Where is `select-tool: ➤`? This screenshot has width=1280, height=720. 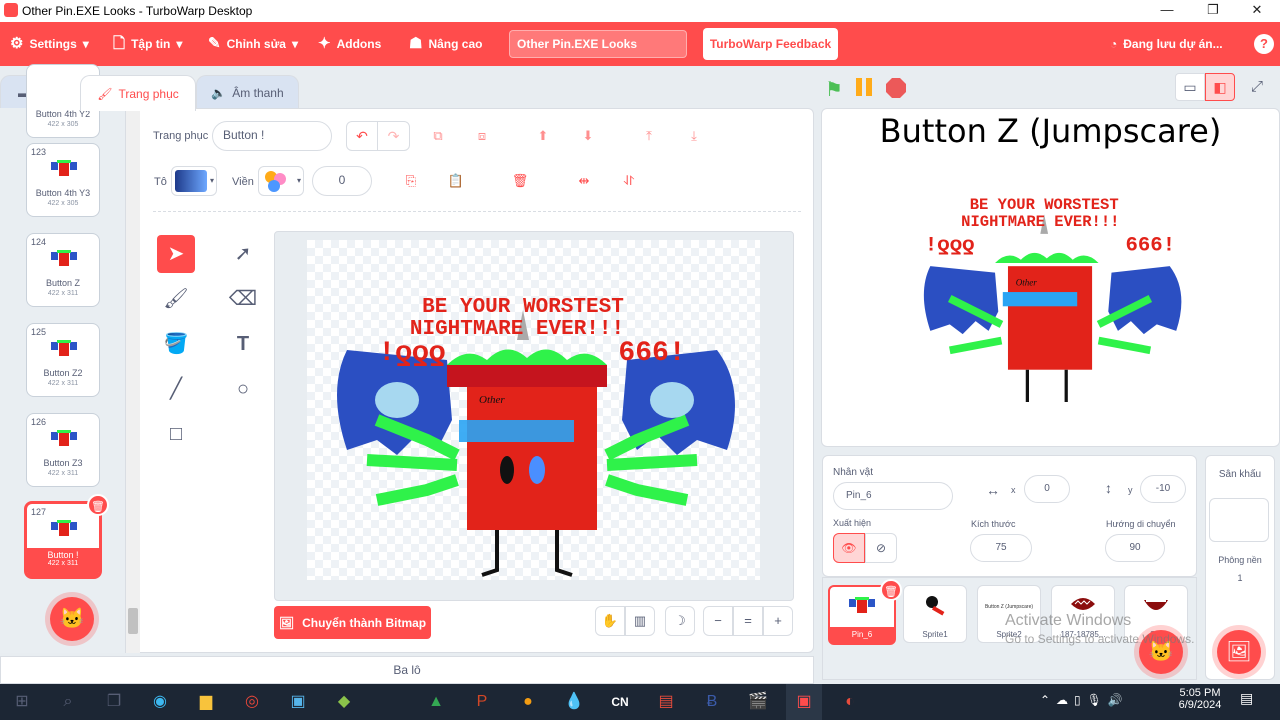 select-tool: ➤ is located at coordinates (176, 254).